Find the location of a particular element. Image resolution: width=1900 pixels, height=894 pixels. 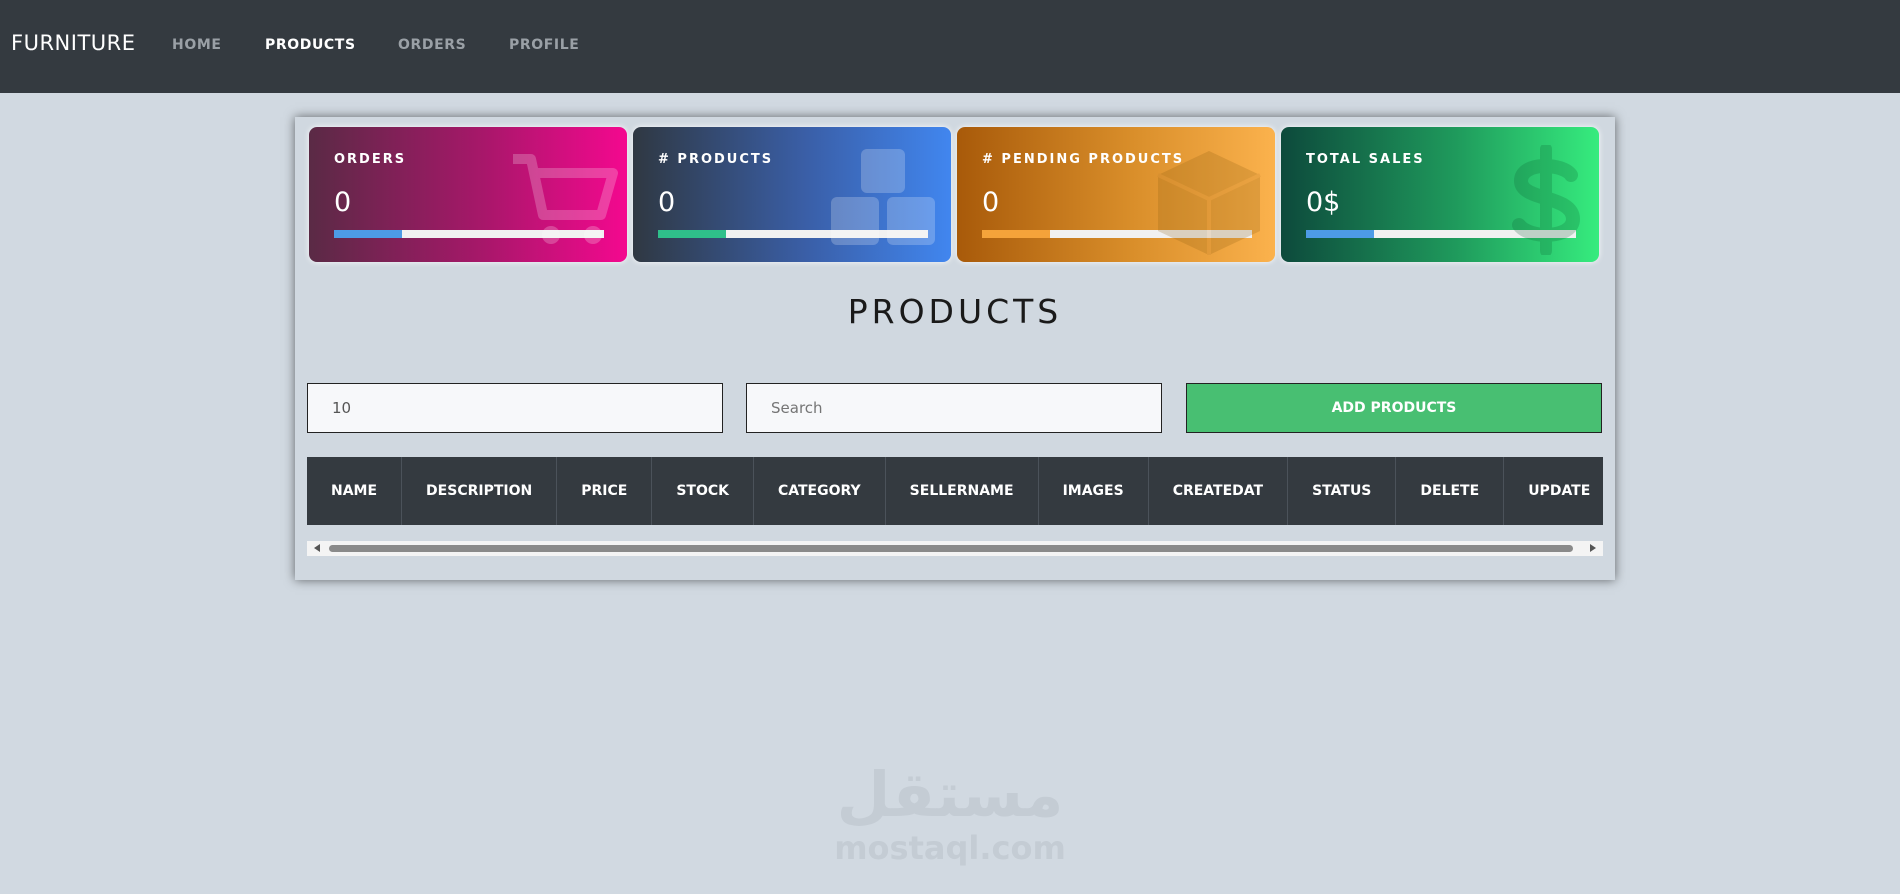

navbar: FURNITURE HOME PRODUCTS ORDERS PROFILE is located at coordinates (950, 46).